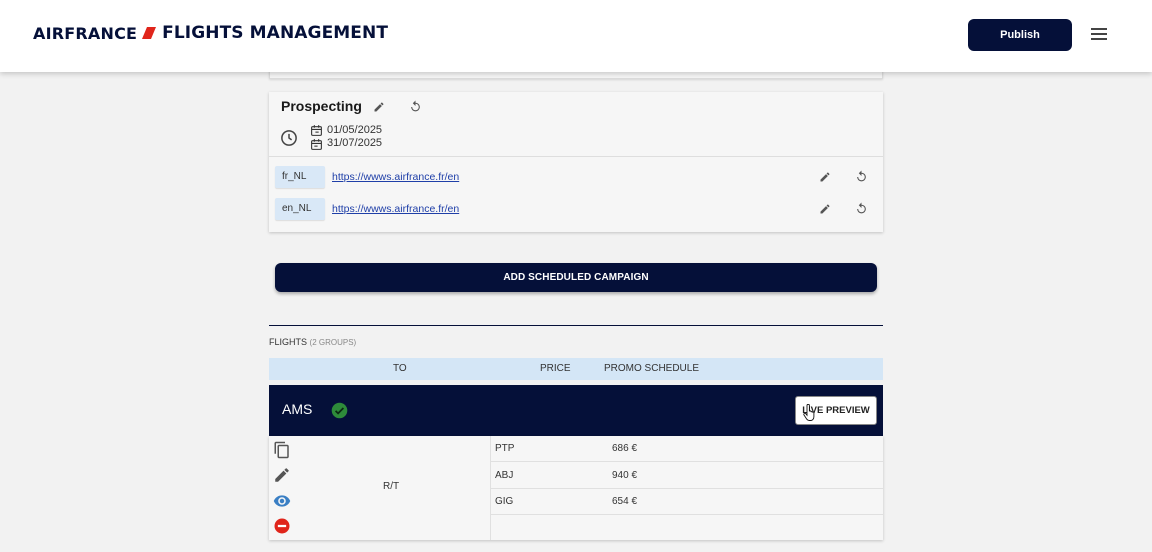 The height and width of the screenshot is (552, 1152). I want to click on flight-destination: PTP, so click(505, 448).